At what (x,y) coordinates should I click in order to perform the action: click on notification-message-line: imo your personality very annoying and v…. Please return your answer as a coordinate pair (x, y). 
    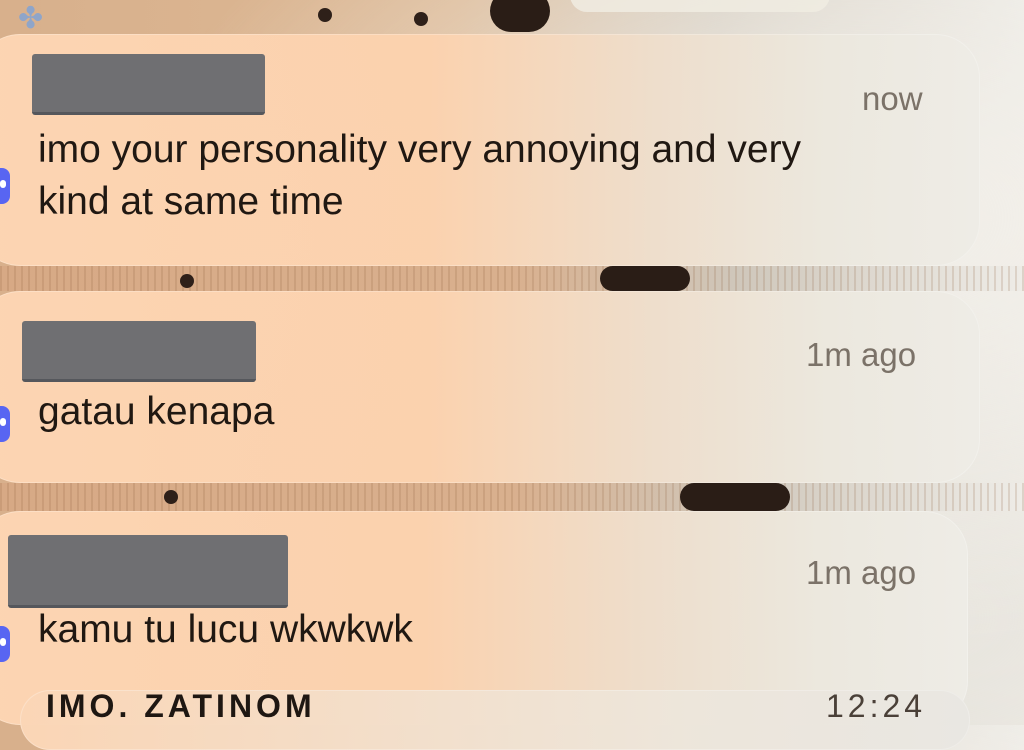
    Looking at the image, I should click on (420, 149).